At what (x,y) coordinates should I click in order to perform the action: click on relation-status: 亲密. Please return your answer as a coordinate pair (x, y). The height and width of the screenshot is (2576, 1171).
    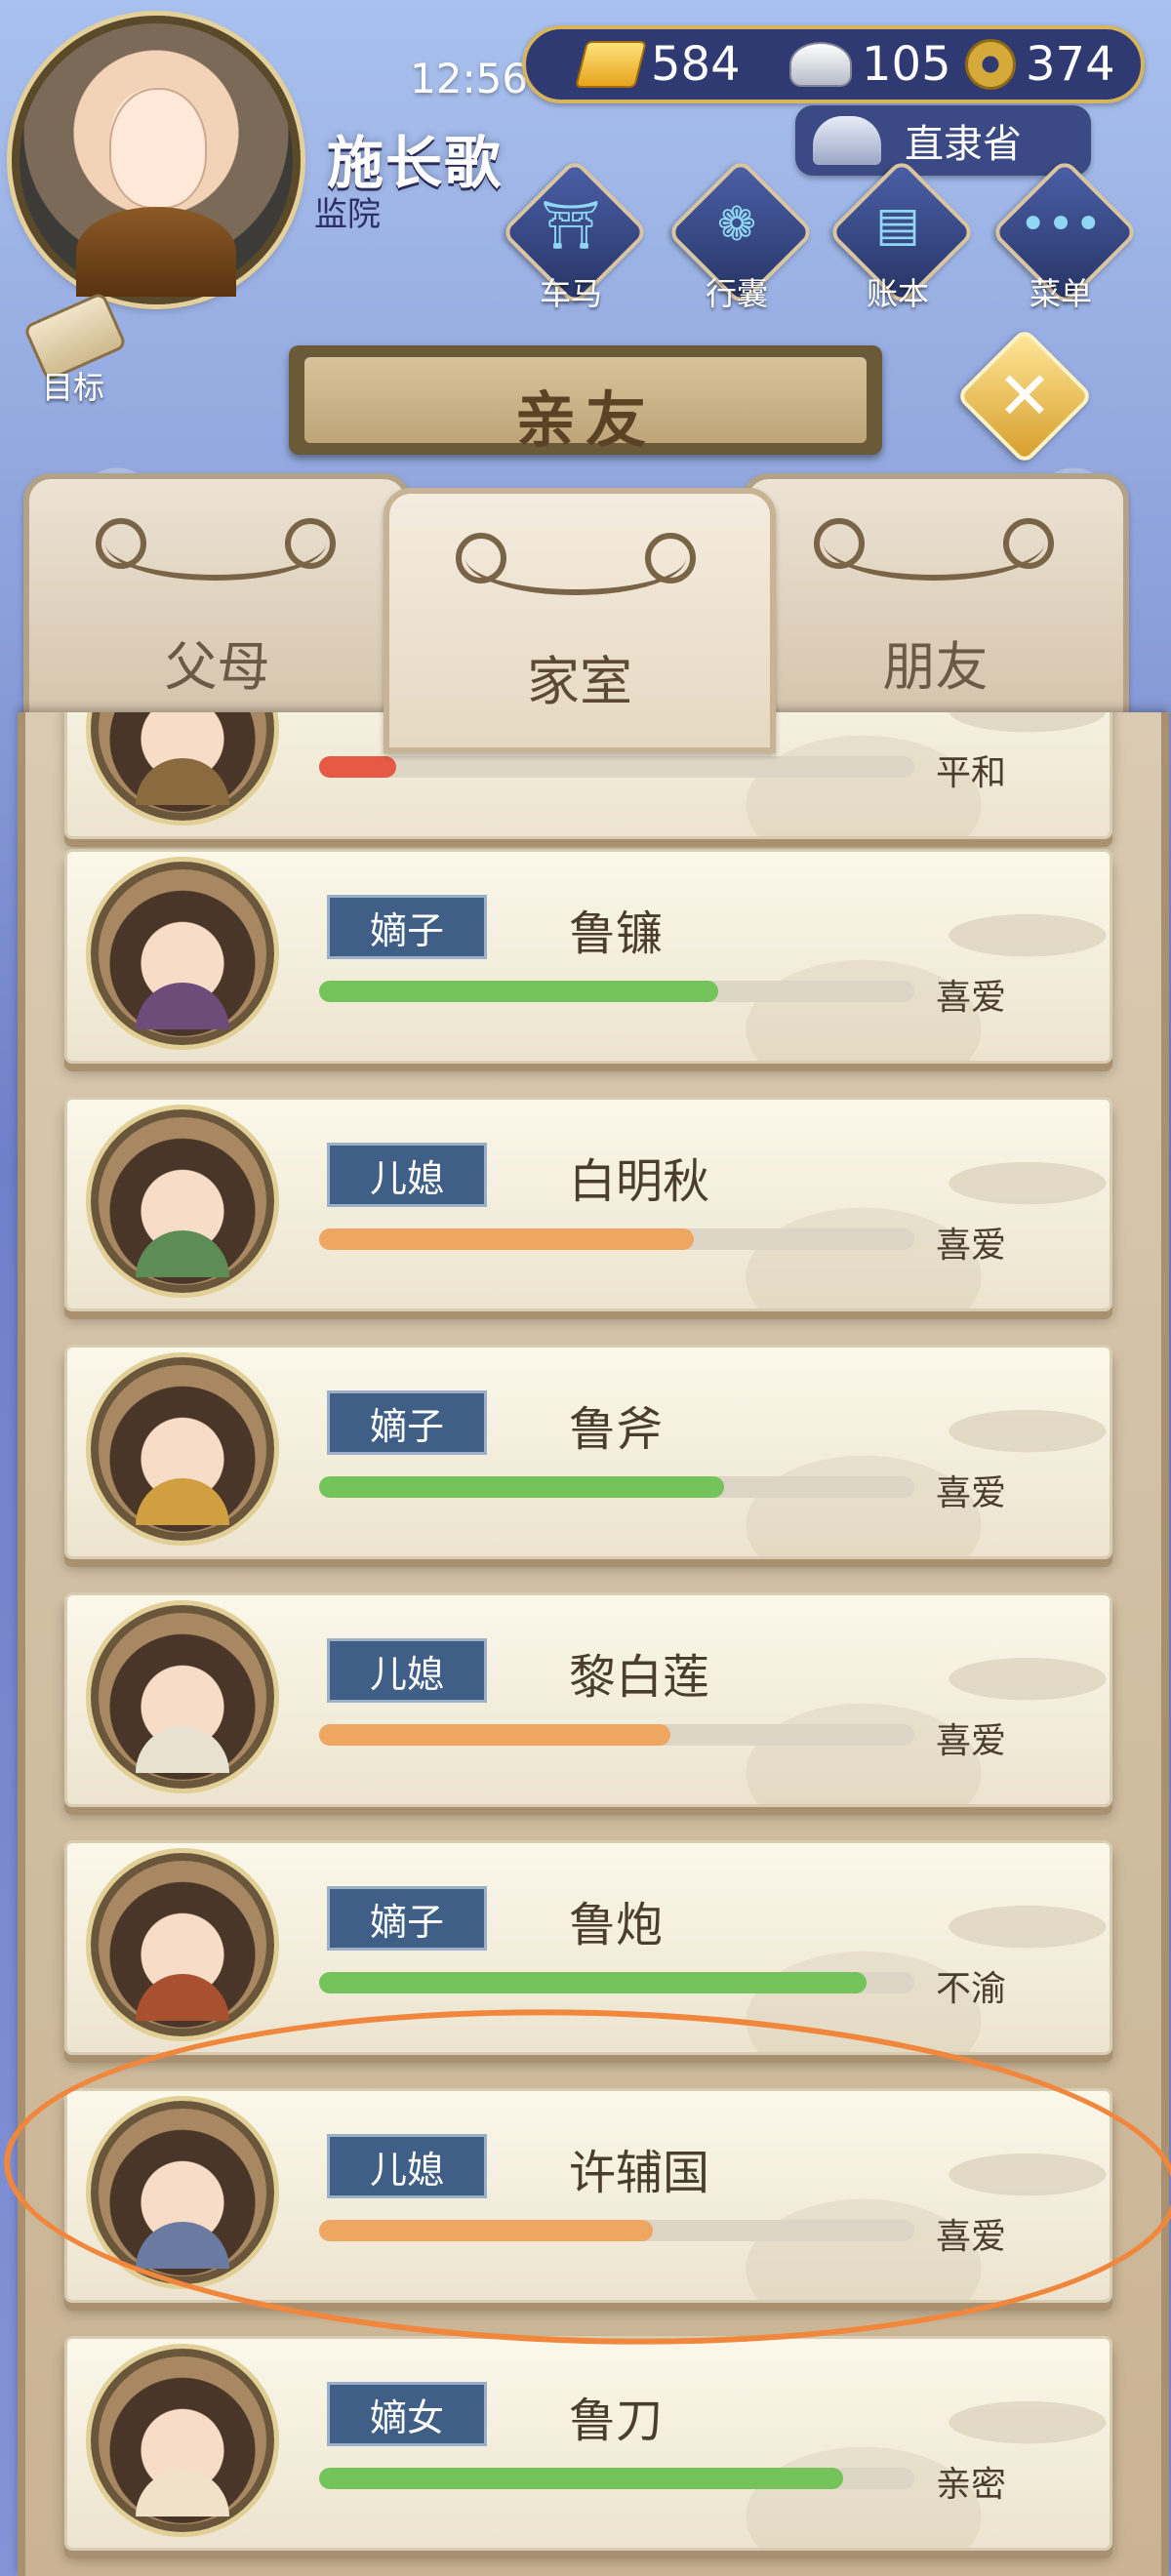
    Looking at the image, I should click on (971, 2485).